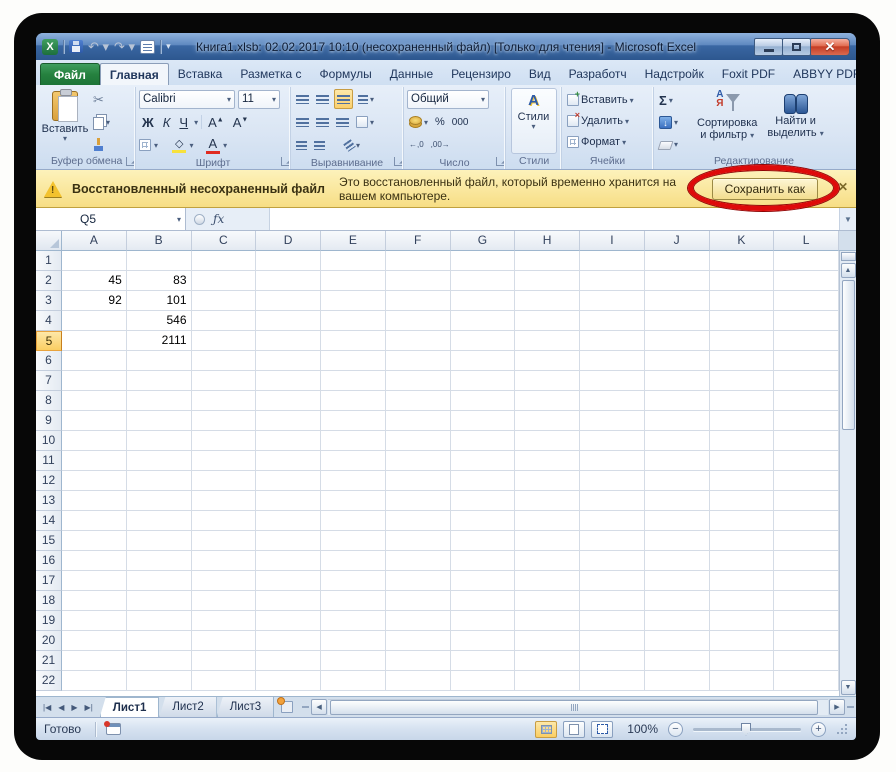 The width and height of the screenshot is (896, 772). I want to click on font-color-icon: А, so click(213, 145).